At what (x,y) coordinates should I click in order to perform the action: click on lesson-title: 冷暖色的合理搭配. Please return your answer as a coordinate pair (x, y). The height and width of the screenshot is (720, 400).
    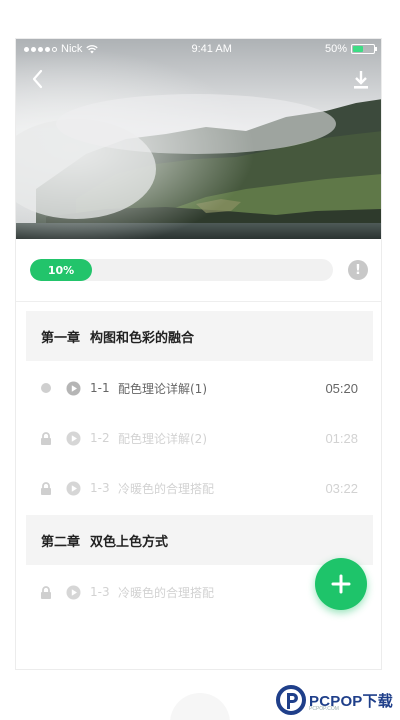
    Looking at the image, I should click on (166, 488).